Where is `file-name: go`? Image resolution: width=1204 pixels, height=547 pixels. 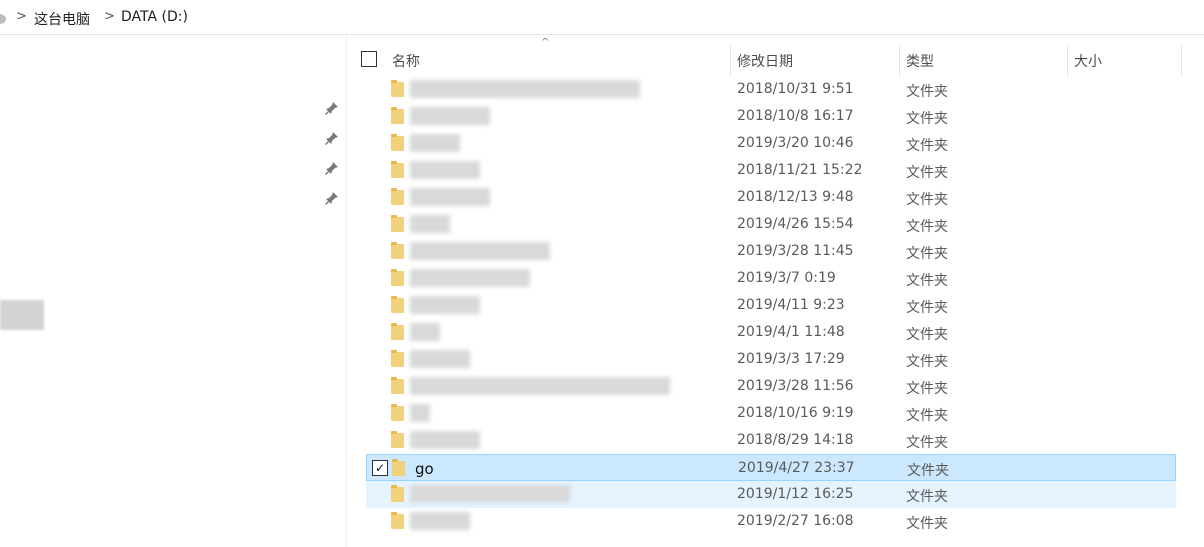
file-name: go is located at coordinates (424, 469).